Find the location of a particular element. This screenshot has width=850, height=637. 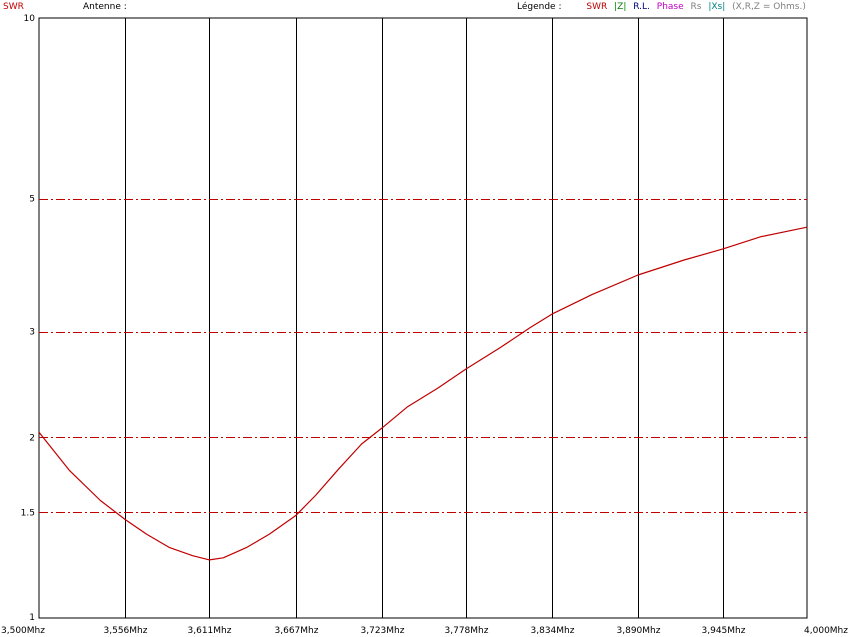

y-tick-label: 2 is located at coordinates (32, 438).